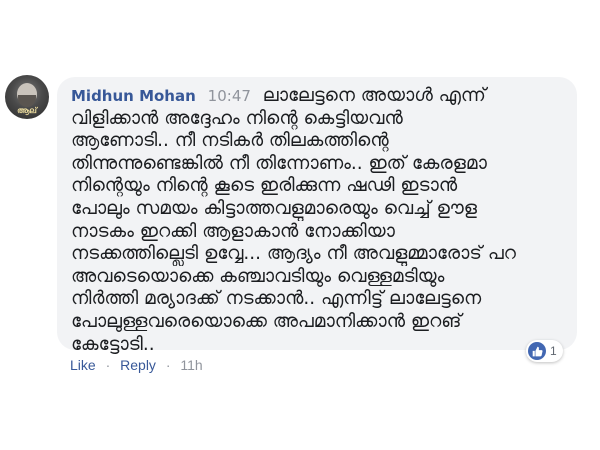 The height and width of the screenshot is (450, 600). Describe the element at coordinates (374, 95) in the screenshot. I see `comment-text-line: ലാലേട്ടനെ അയാൾ എന്ന്` at that location.